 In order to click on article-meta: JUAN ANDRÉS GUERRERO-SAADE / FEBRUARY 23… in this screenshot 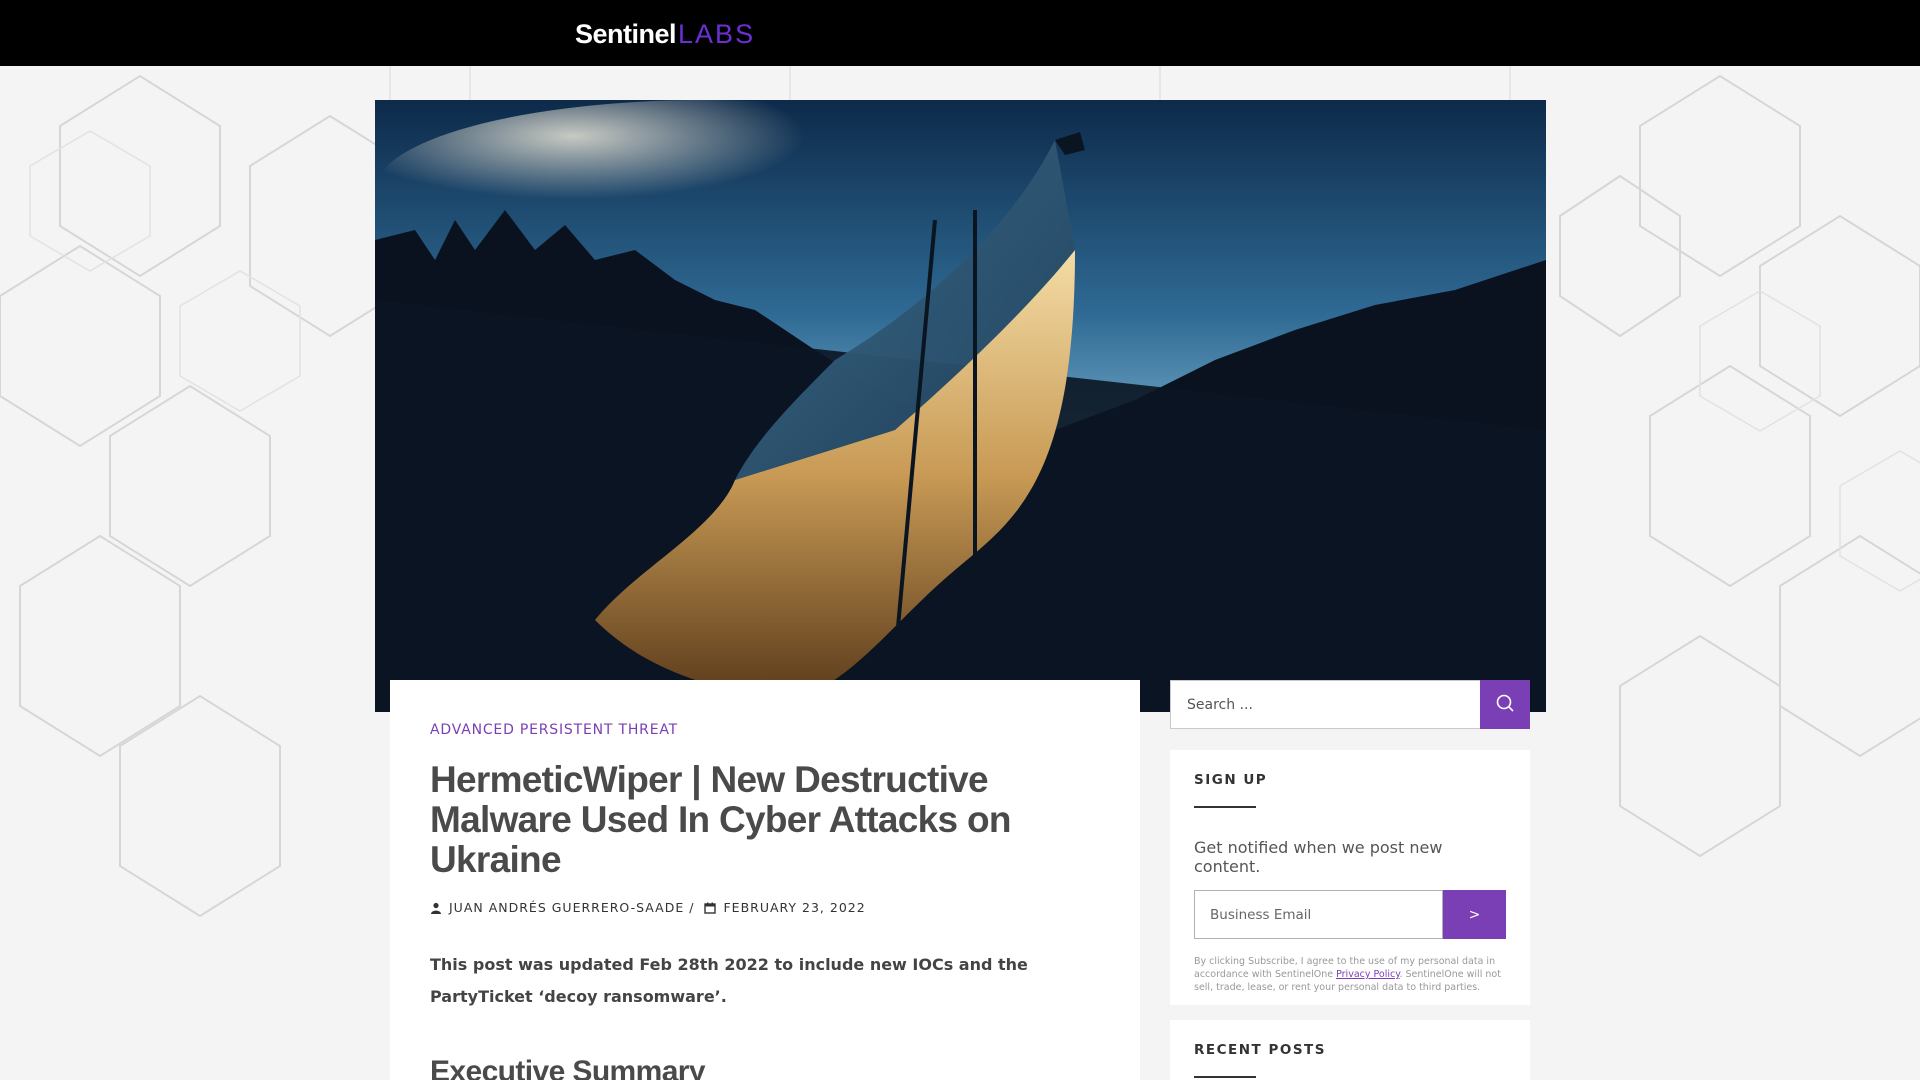, I will do `click(765, 907)`.